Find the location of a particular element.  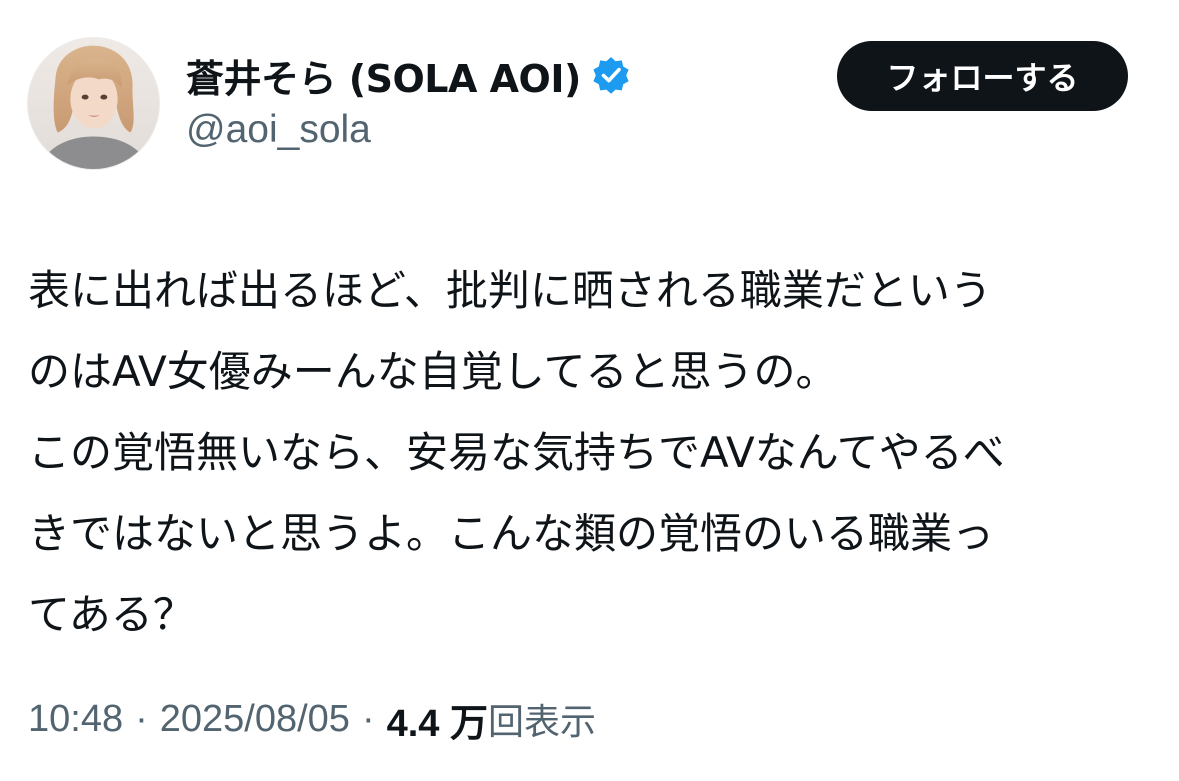

tweet-date: 2025/08/05 is located at coordinates (255, 719).